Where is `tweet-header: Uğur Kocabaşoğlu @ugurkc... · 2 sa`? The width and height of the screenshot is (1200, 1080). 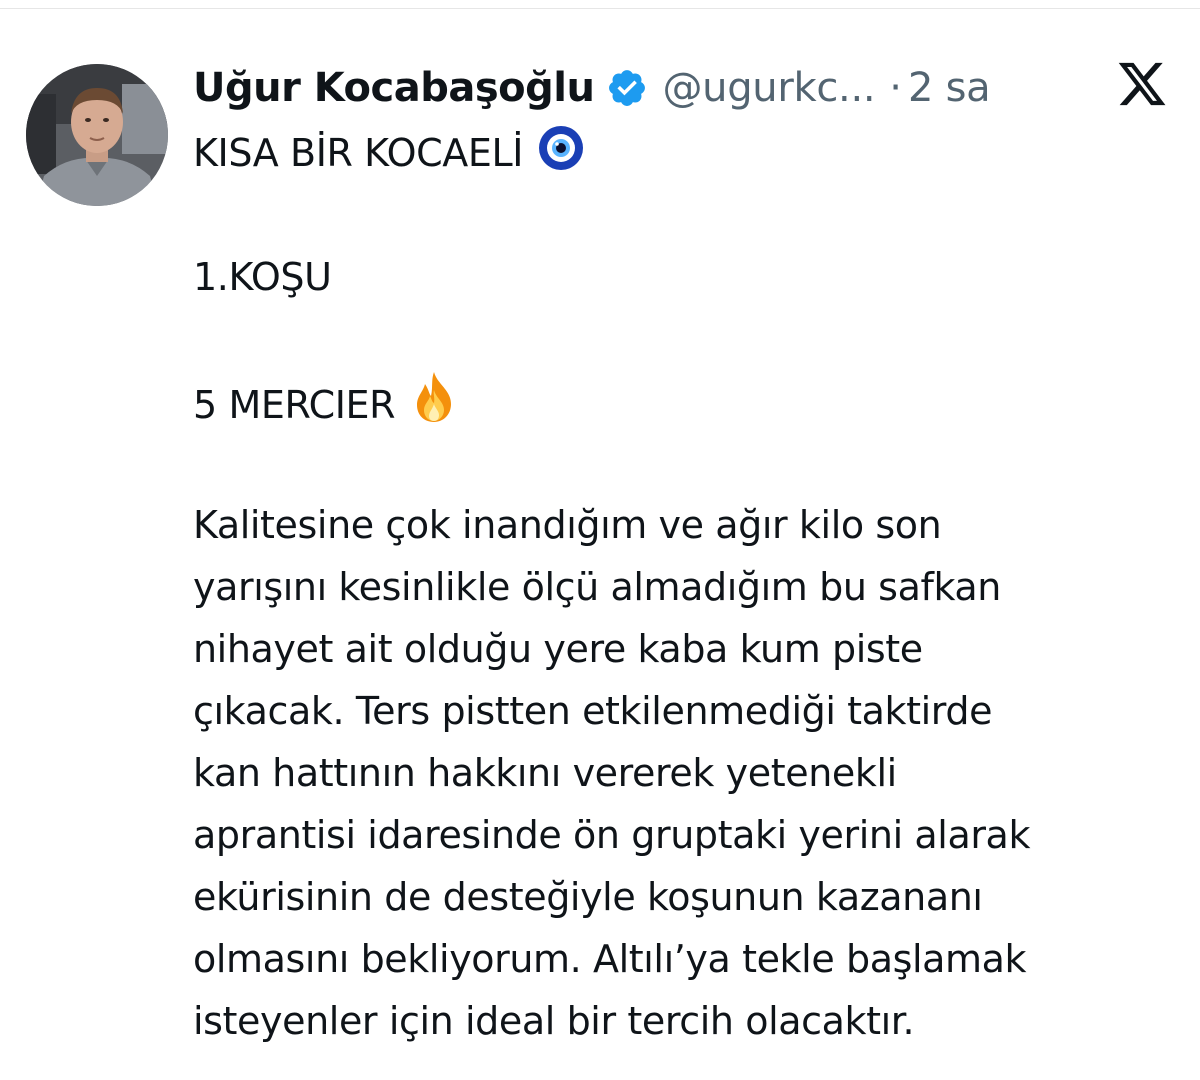
tweet-header: Uğur Kocabaşoğlu @ugurkc... · 2 sa is located at coordinates (592, 88).